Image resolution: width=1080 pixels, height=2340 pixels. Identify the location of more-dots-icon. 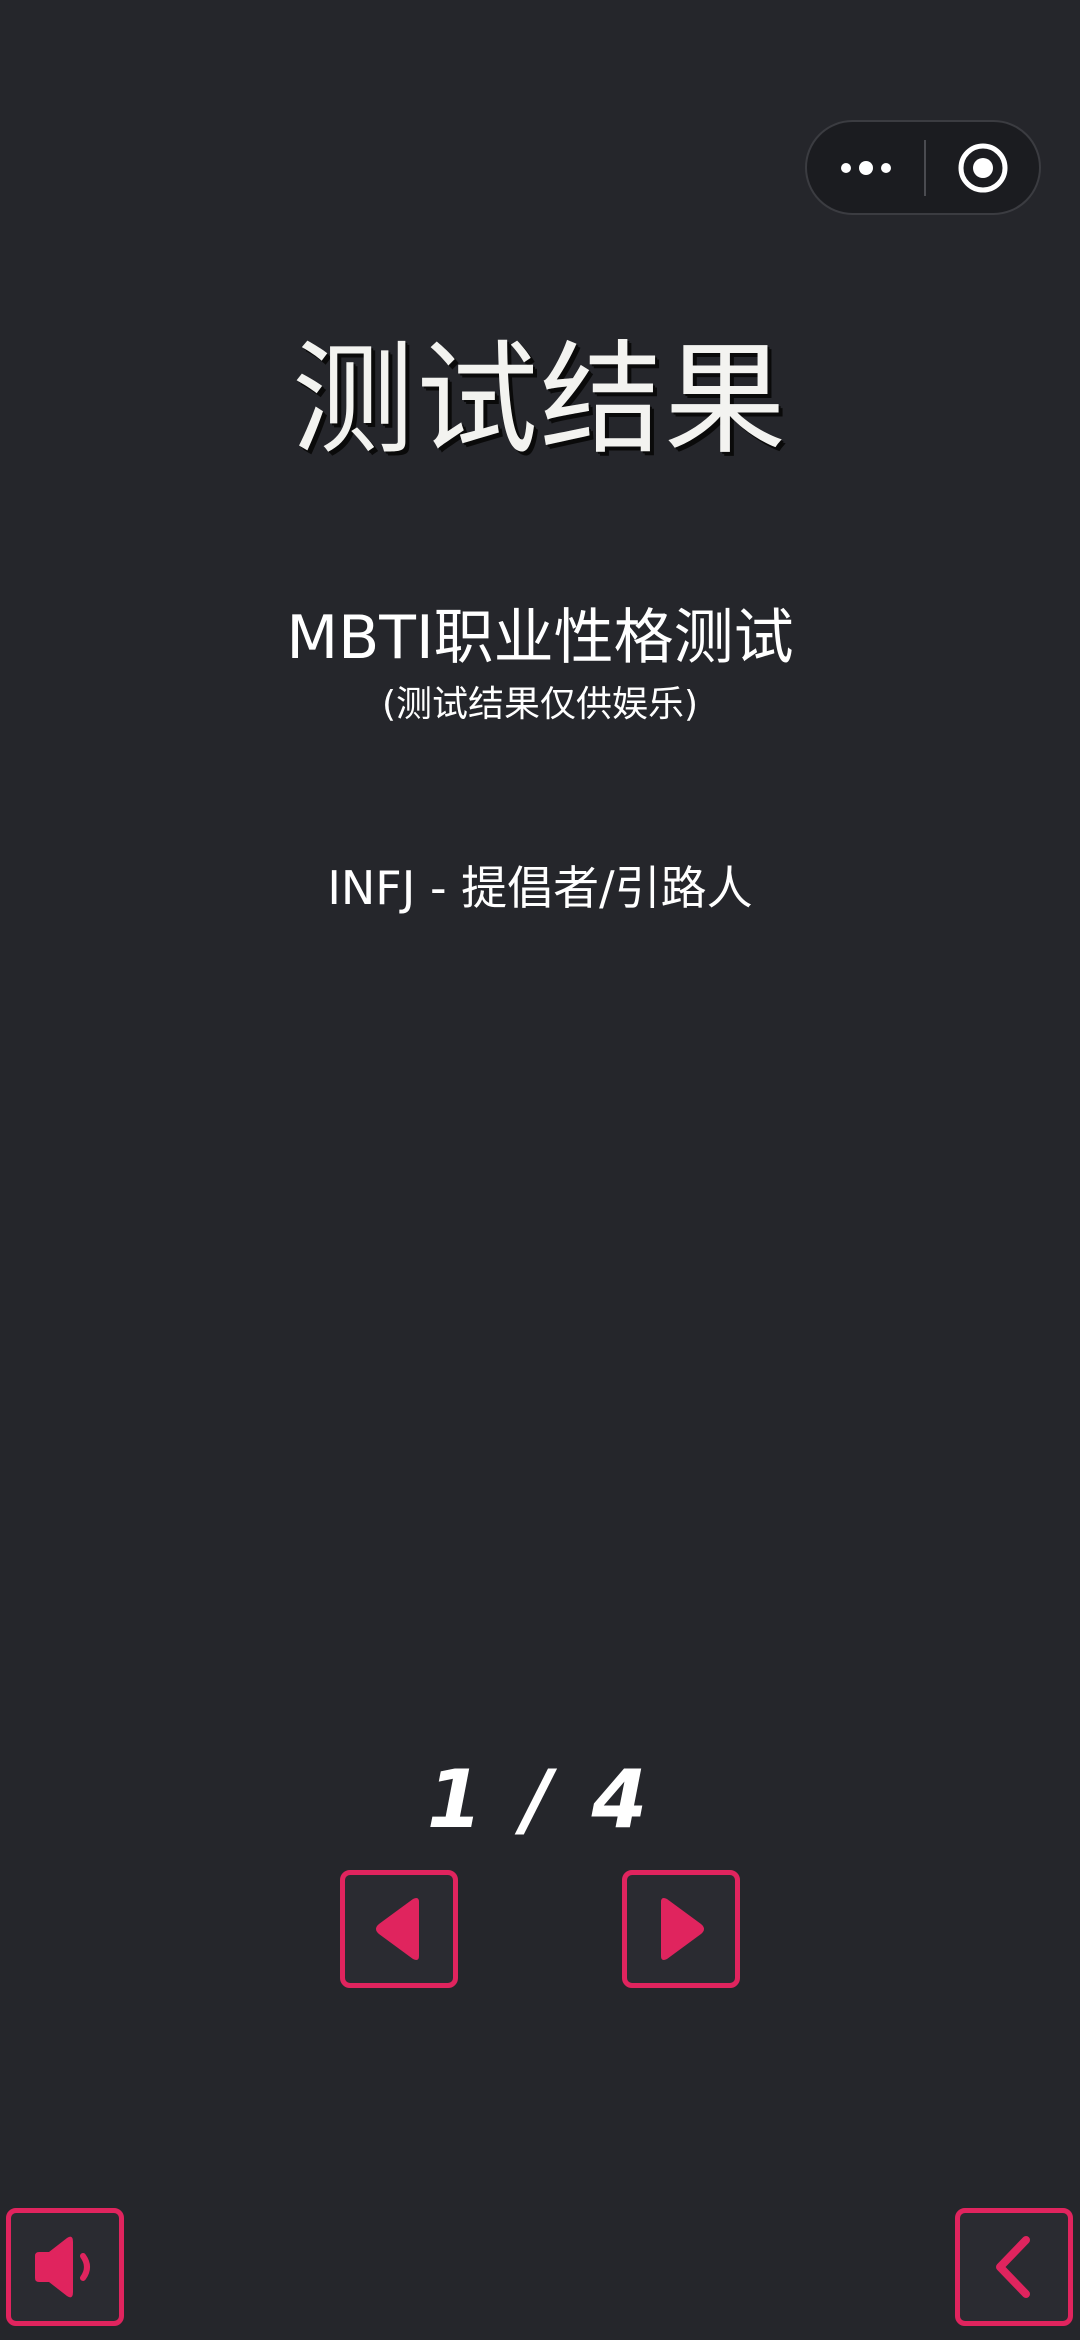
(865, 167).